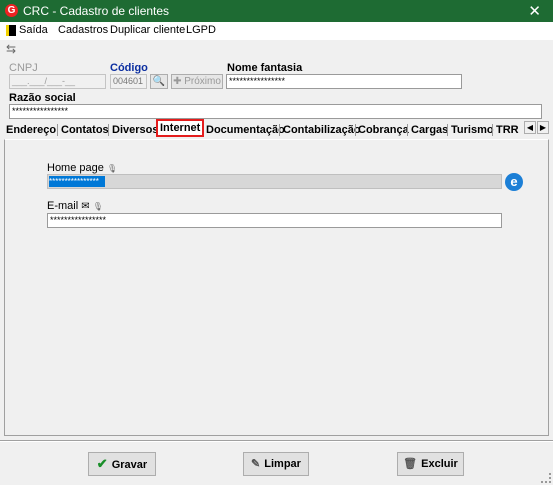 This screenshot has width=553, height=485. I want to click on menu-bar: Saída Cadastros Duplicar cliente LGPD, so click(276, 31).